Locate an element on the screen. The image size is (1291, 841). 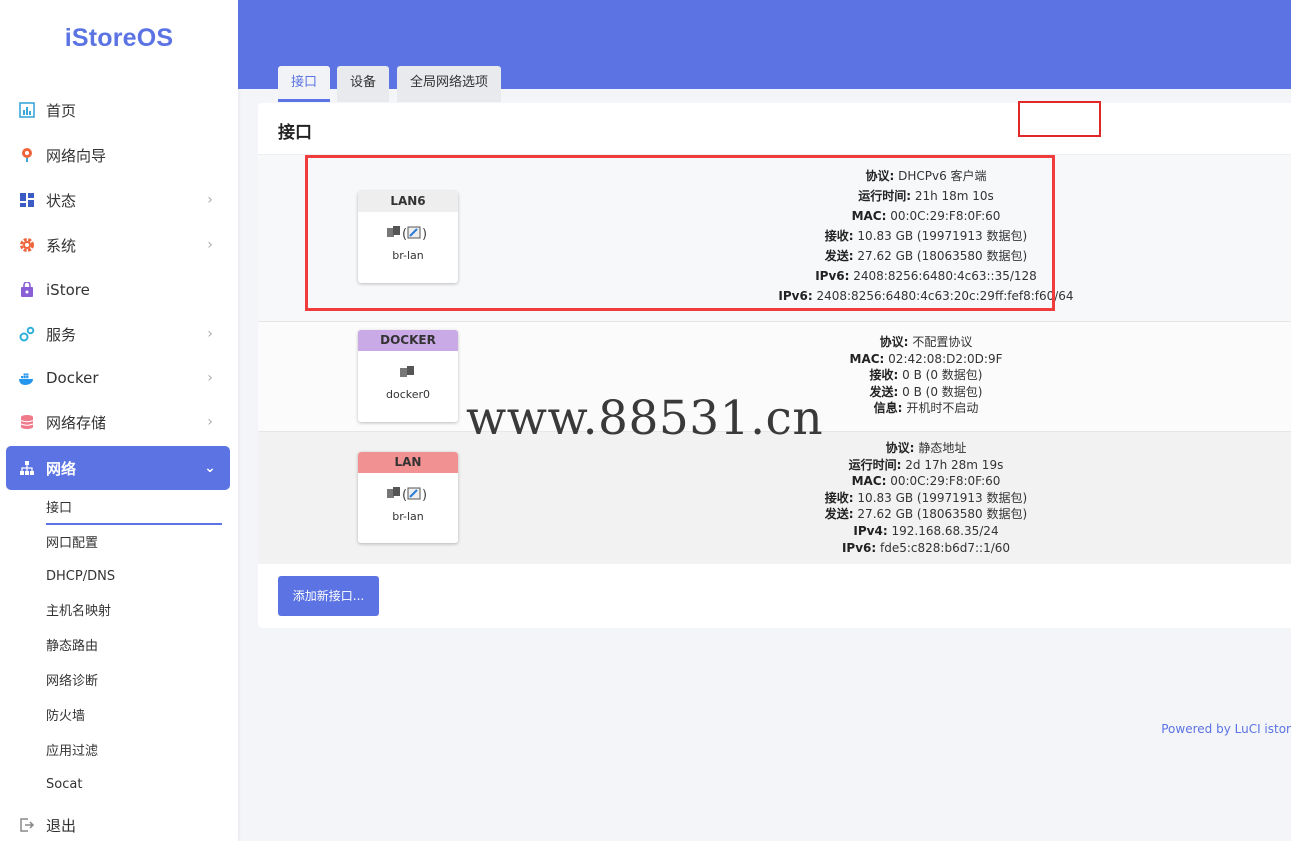
dashboard-icon is located at coordinates (27, 200).